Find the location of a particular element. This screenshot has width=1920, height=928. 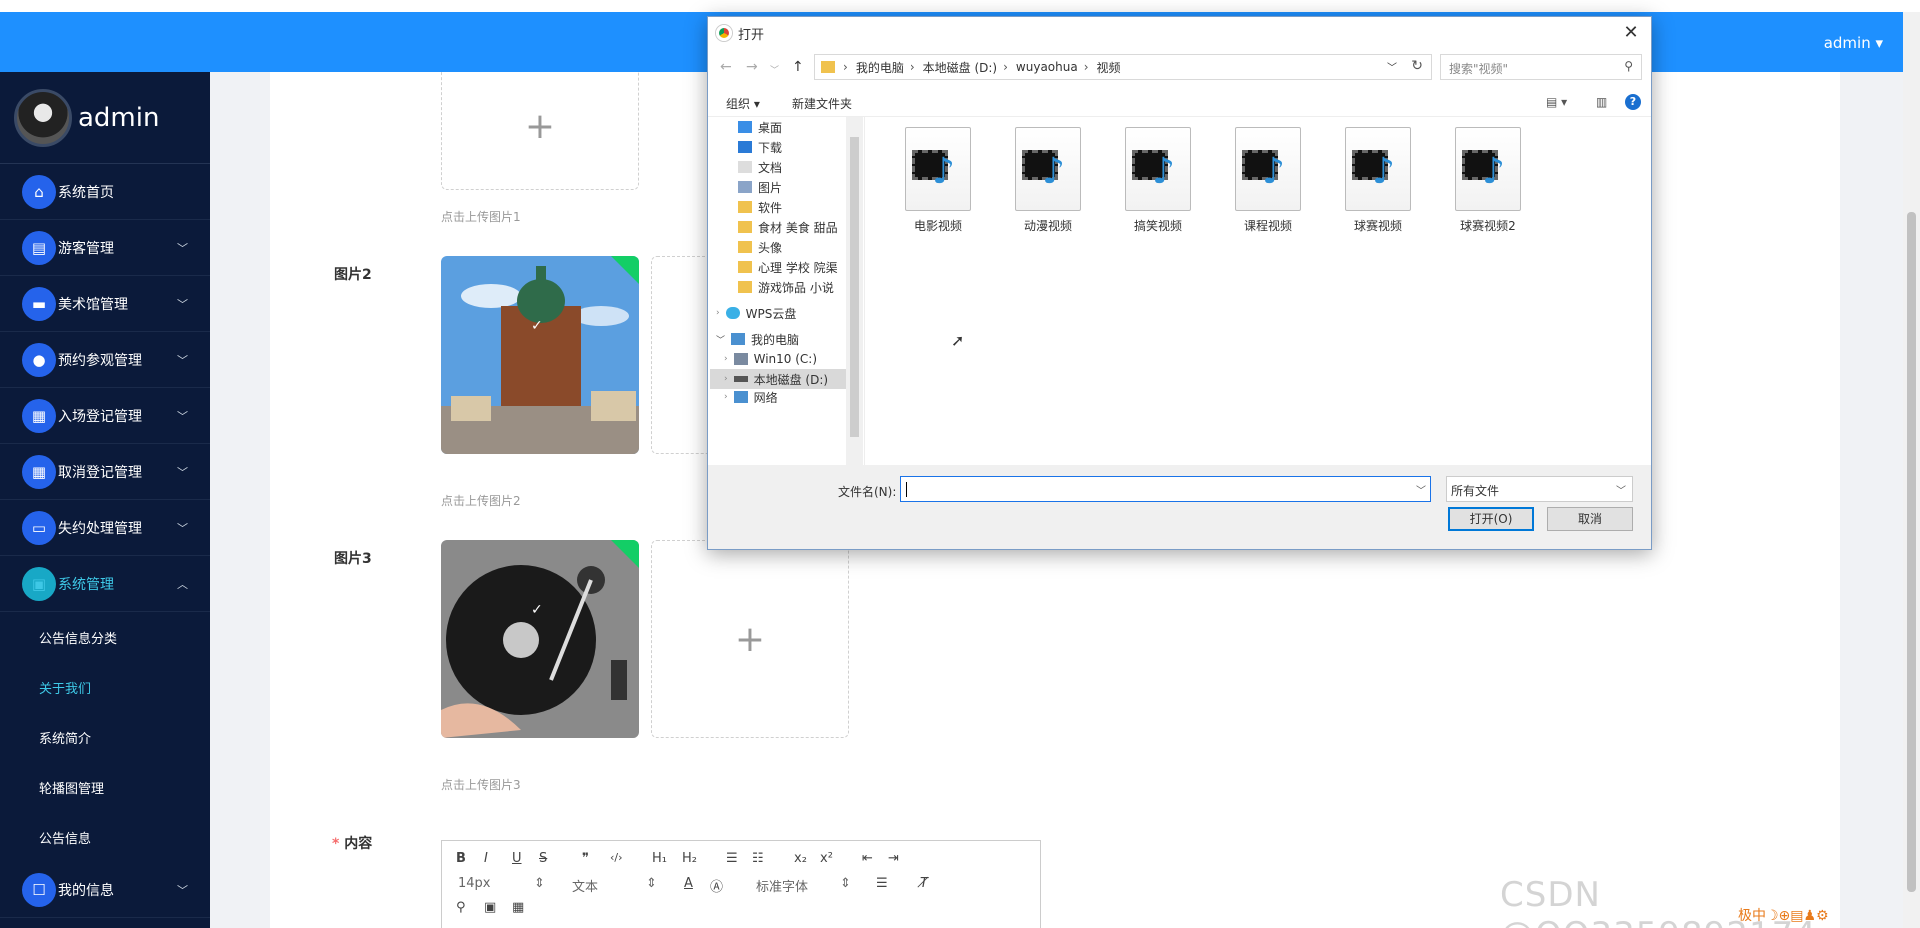

tree-item-pictures: 图片📌 is located at coordinates (760, 187).